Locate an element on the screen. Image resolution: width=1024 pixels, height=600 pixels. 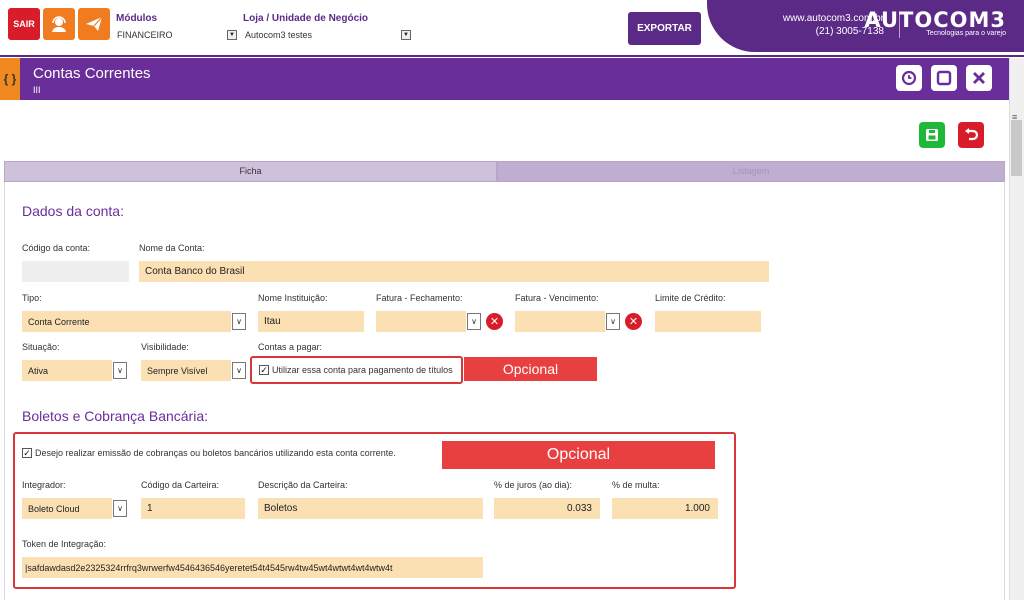
paper-plane-icon is located at coordinates (94, 23).